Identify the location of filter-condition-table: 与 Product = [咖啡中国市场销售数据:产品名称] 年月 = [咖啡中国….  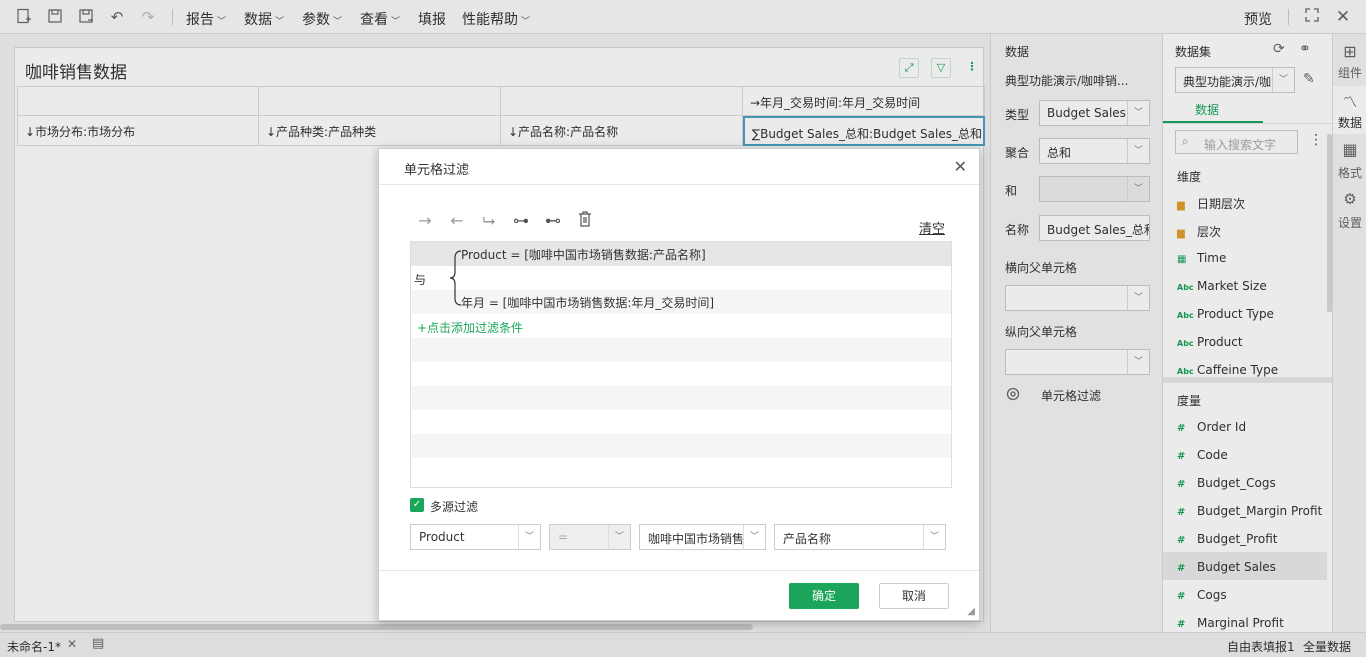
(681, 364).